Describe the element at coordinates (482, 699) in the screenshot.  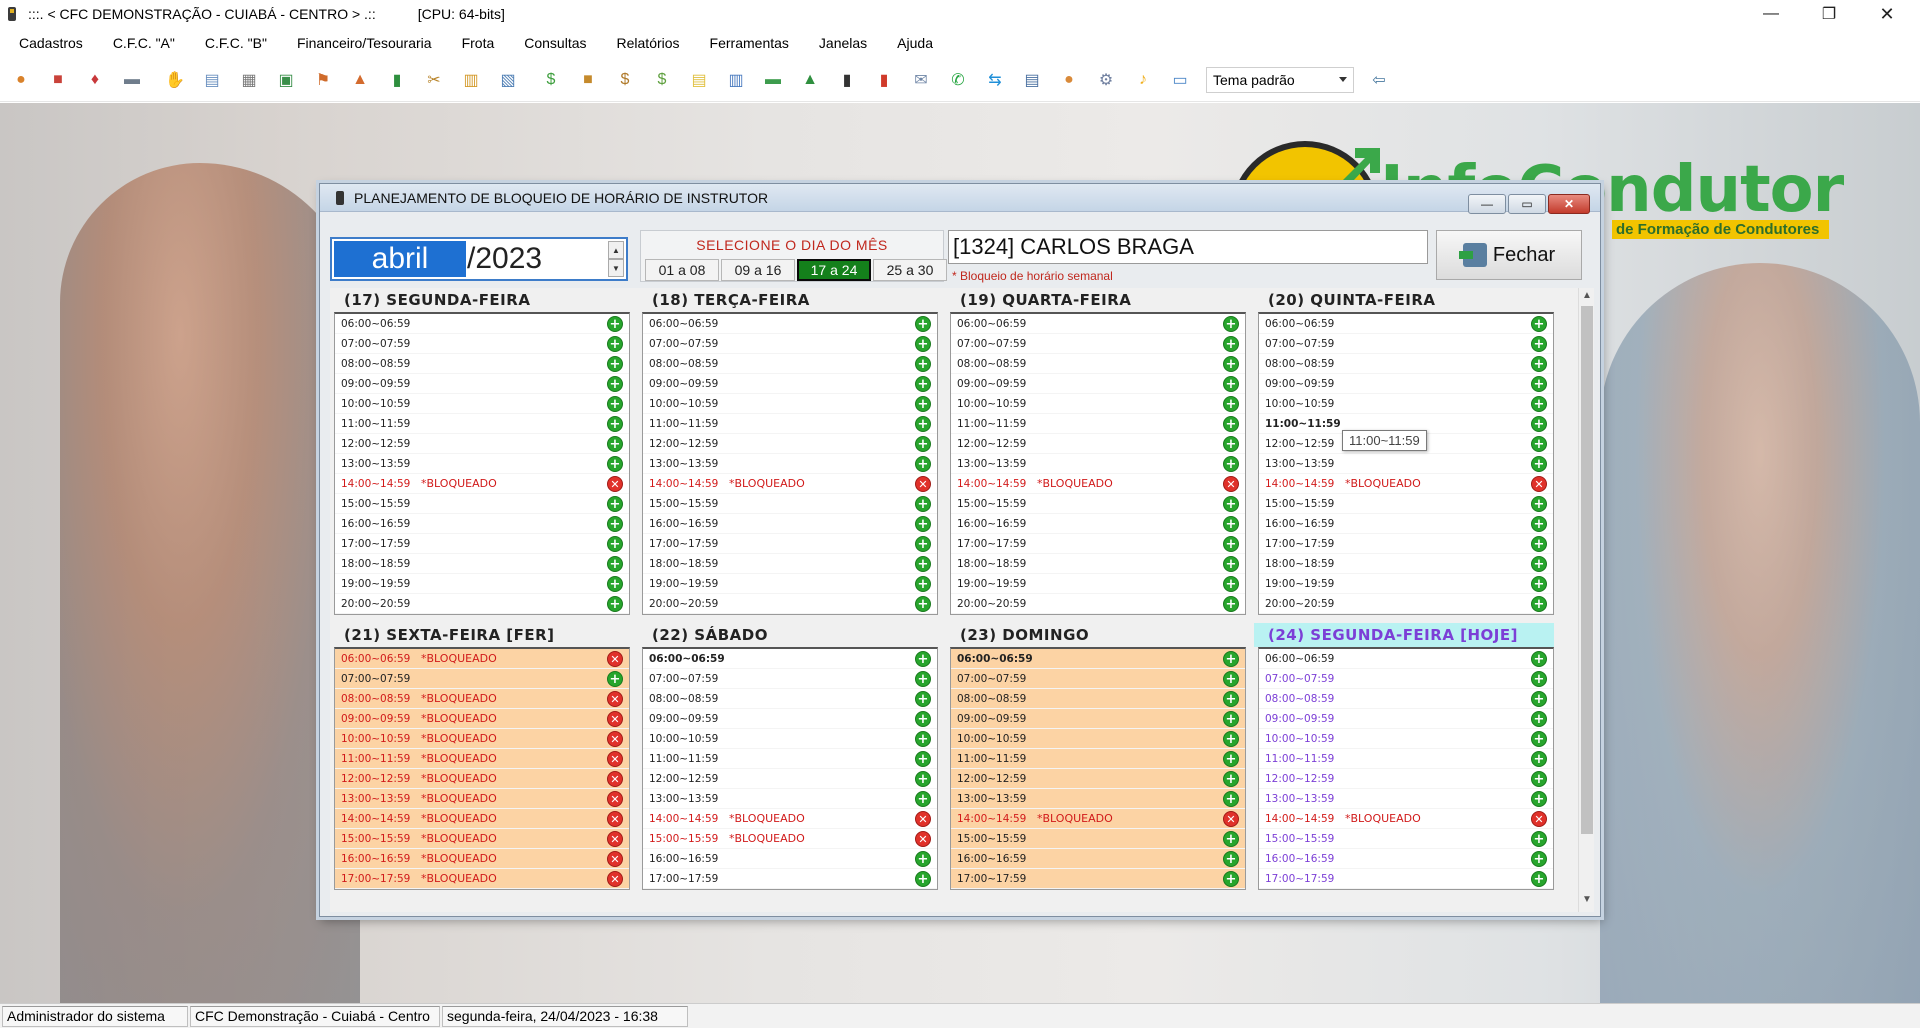
I see `time-slot: 08:00~08:59 *BLOQUEADO ✕` at that location.